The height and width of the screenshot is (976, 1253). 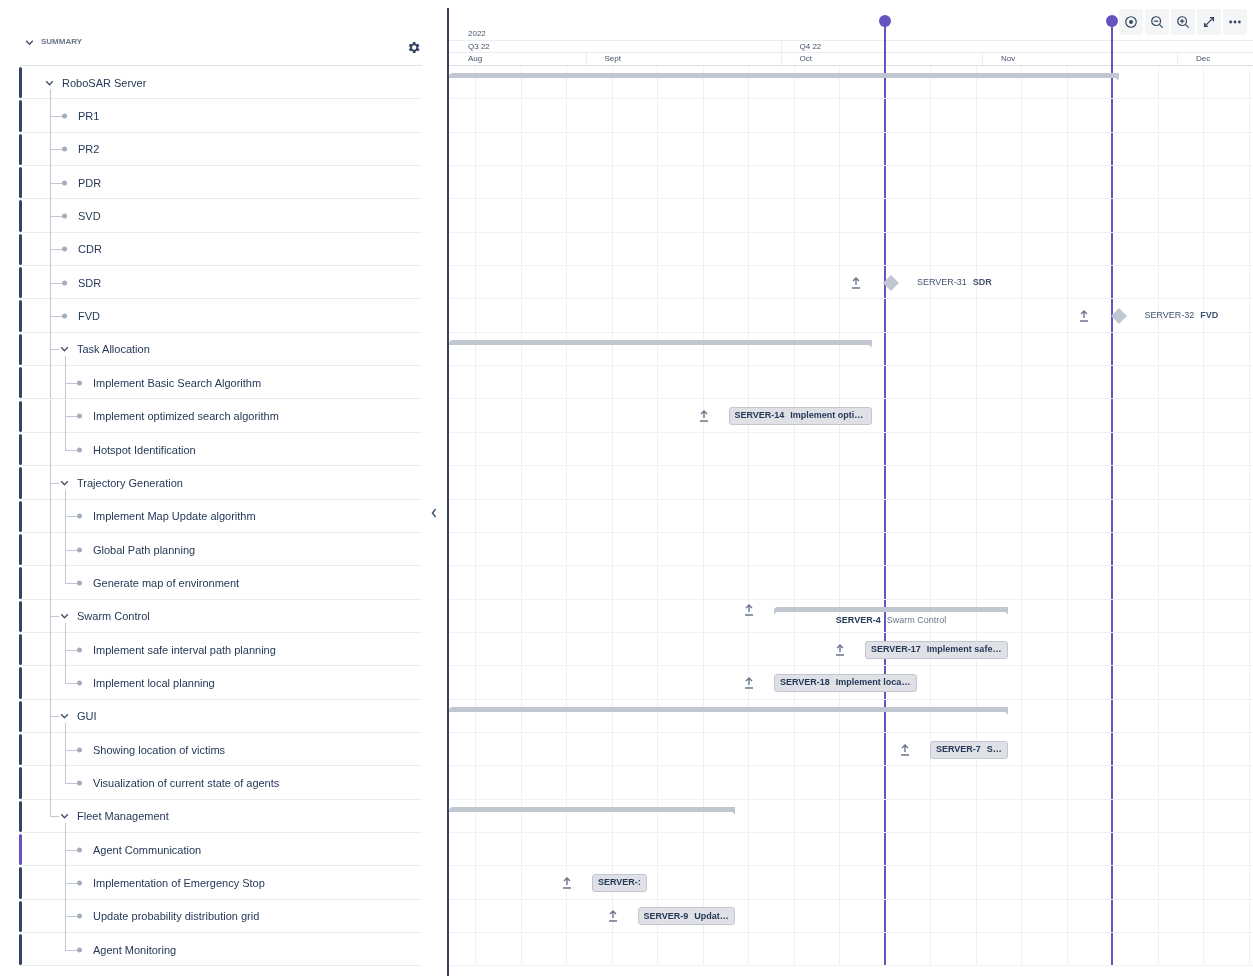 I want to click on zoom-in-button, so click(x=1183, y=22).